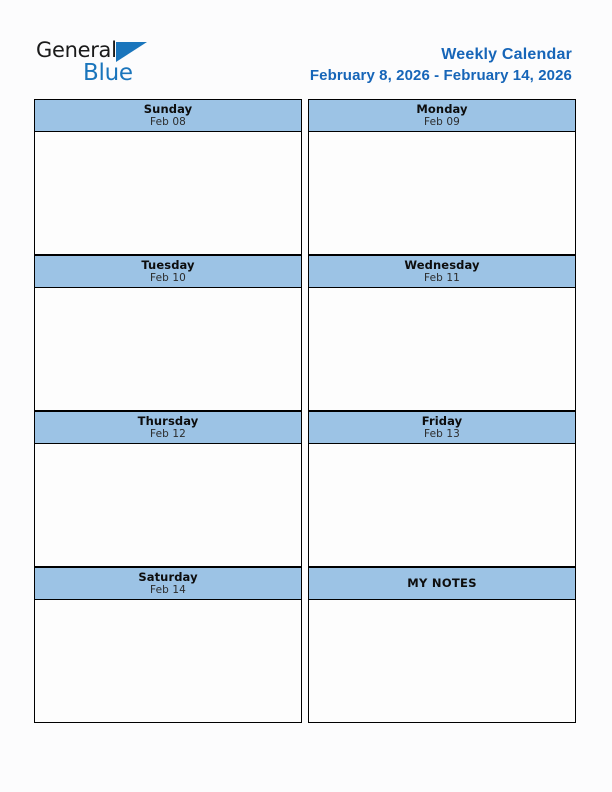  I want to click on day-notes-area-saturday, so click(168, 661).